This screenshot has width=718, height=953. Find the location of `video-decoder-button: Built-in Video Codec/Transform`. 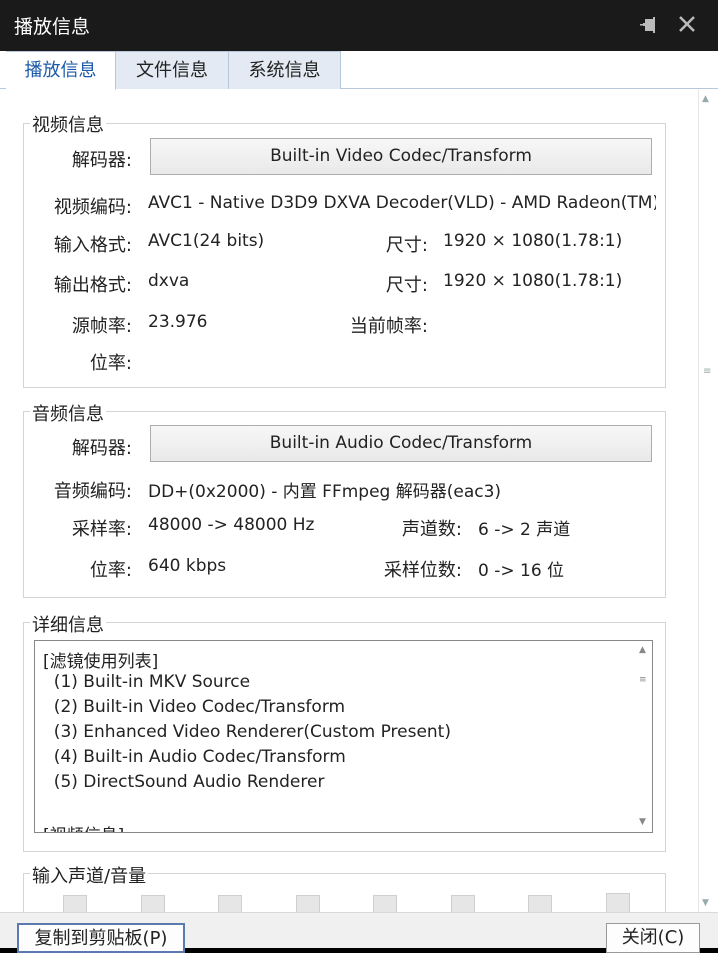

video-decoder-button: Built-in Video Codec/Transform is located at coordinates (401, 156).